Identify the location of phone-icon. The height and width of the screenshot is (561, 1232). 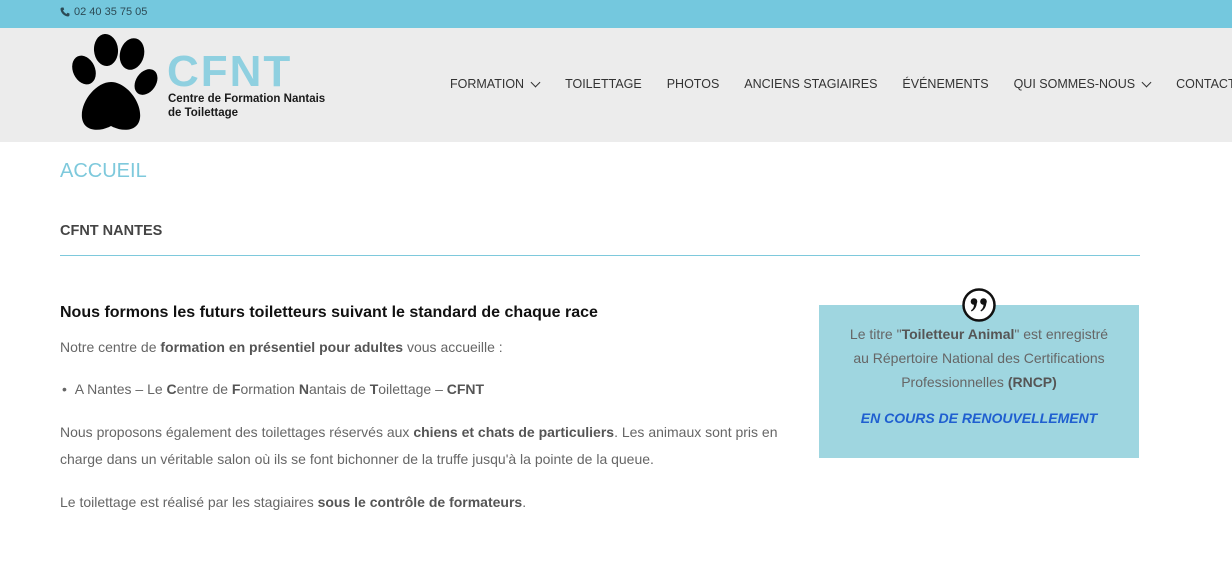
(65, 12).